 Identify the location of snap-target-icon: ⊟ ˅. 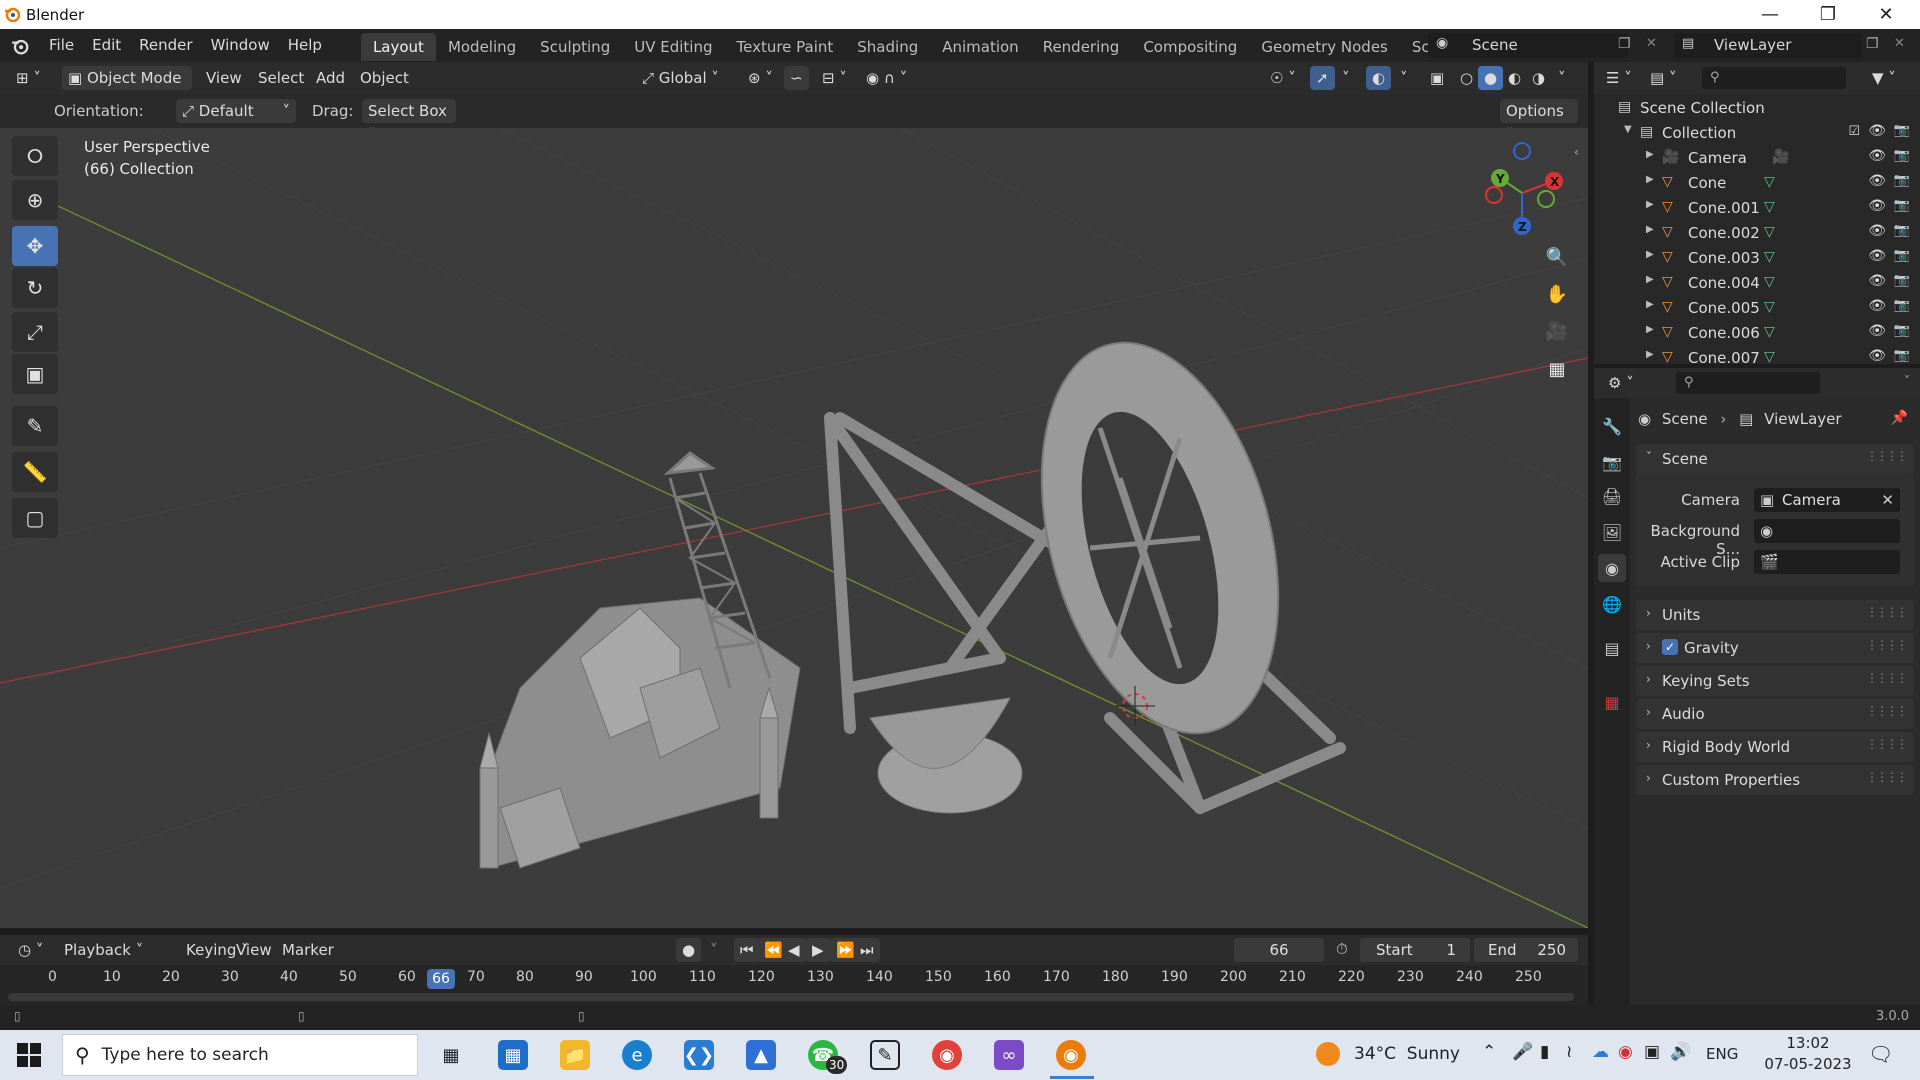
(834, 78).